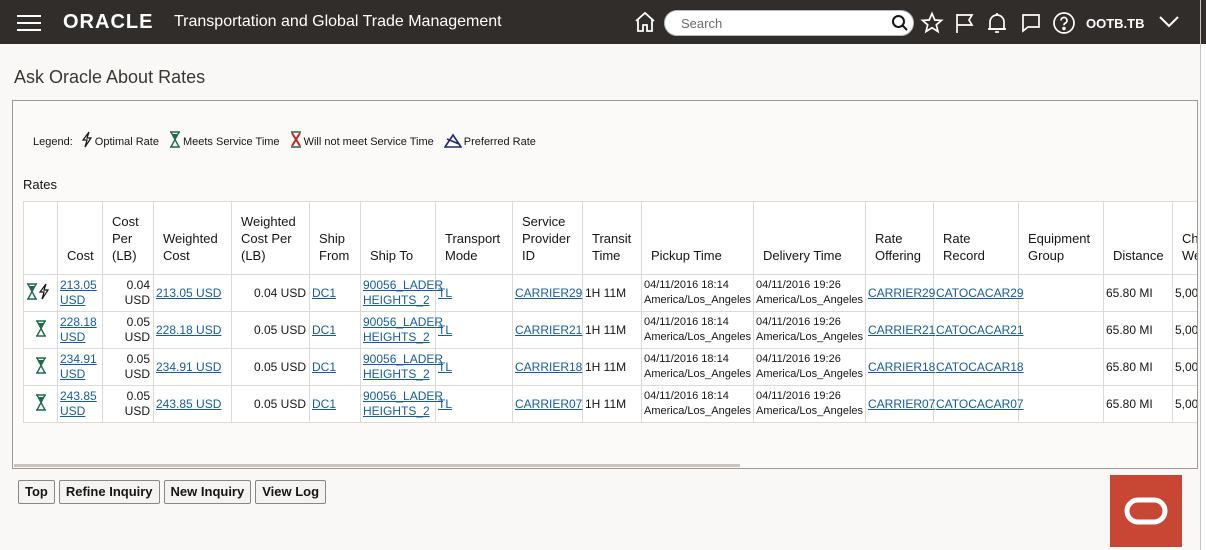  Describe the element at coordinates (270, 238) in the screenshot. I see `col-header-weighted-cost-per: Weighted Cost Per (LB)` at that location.